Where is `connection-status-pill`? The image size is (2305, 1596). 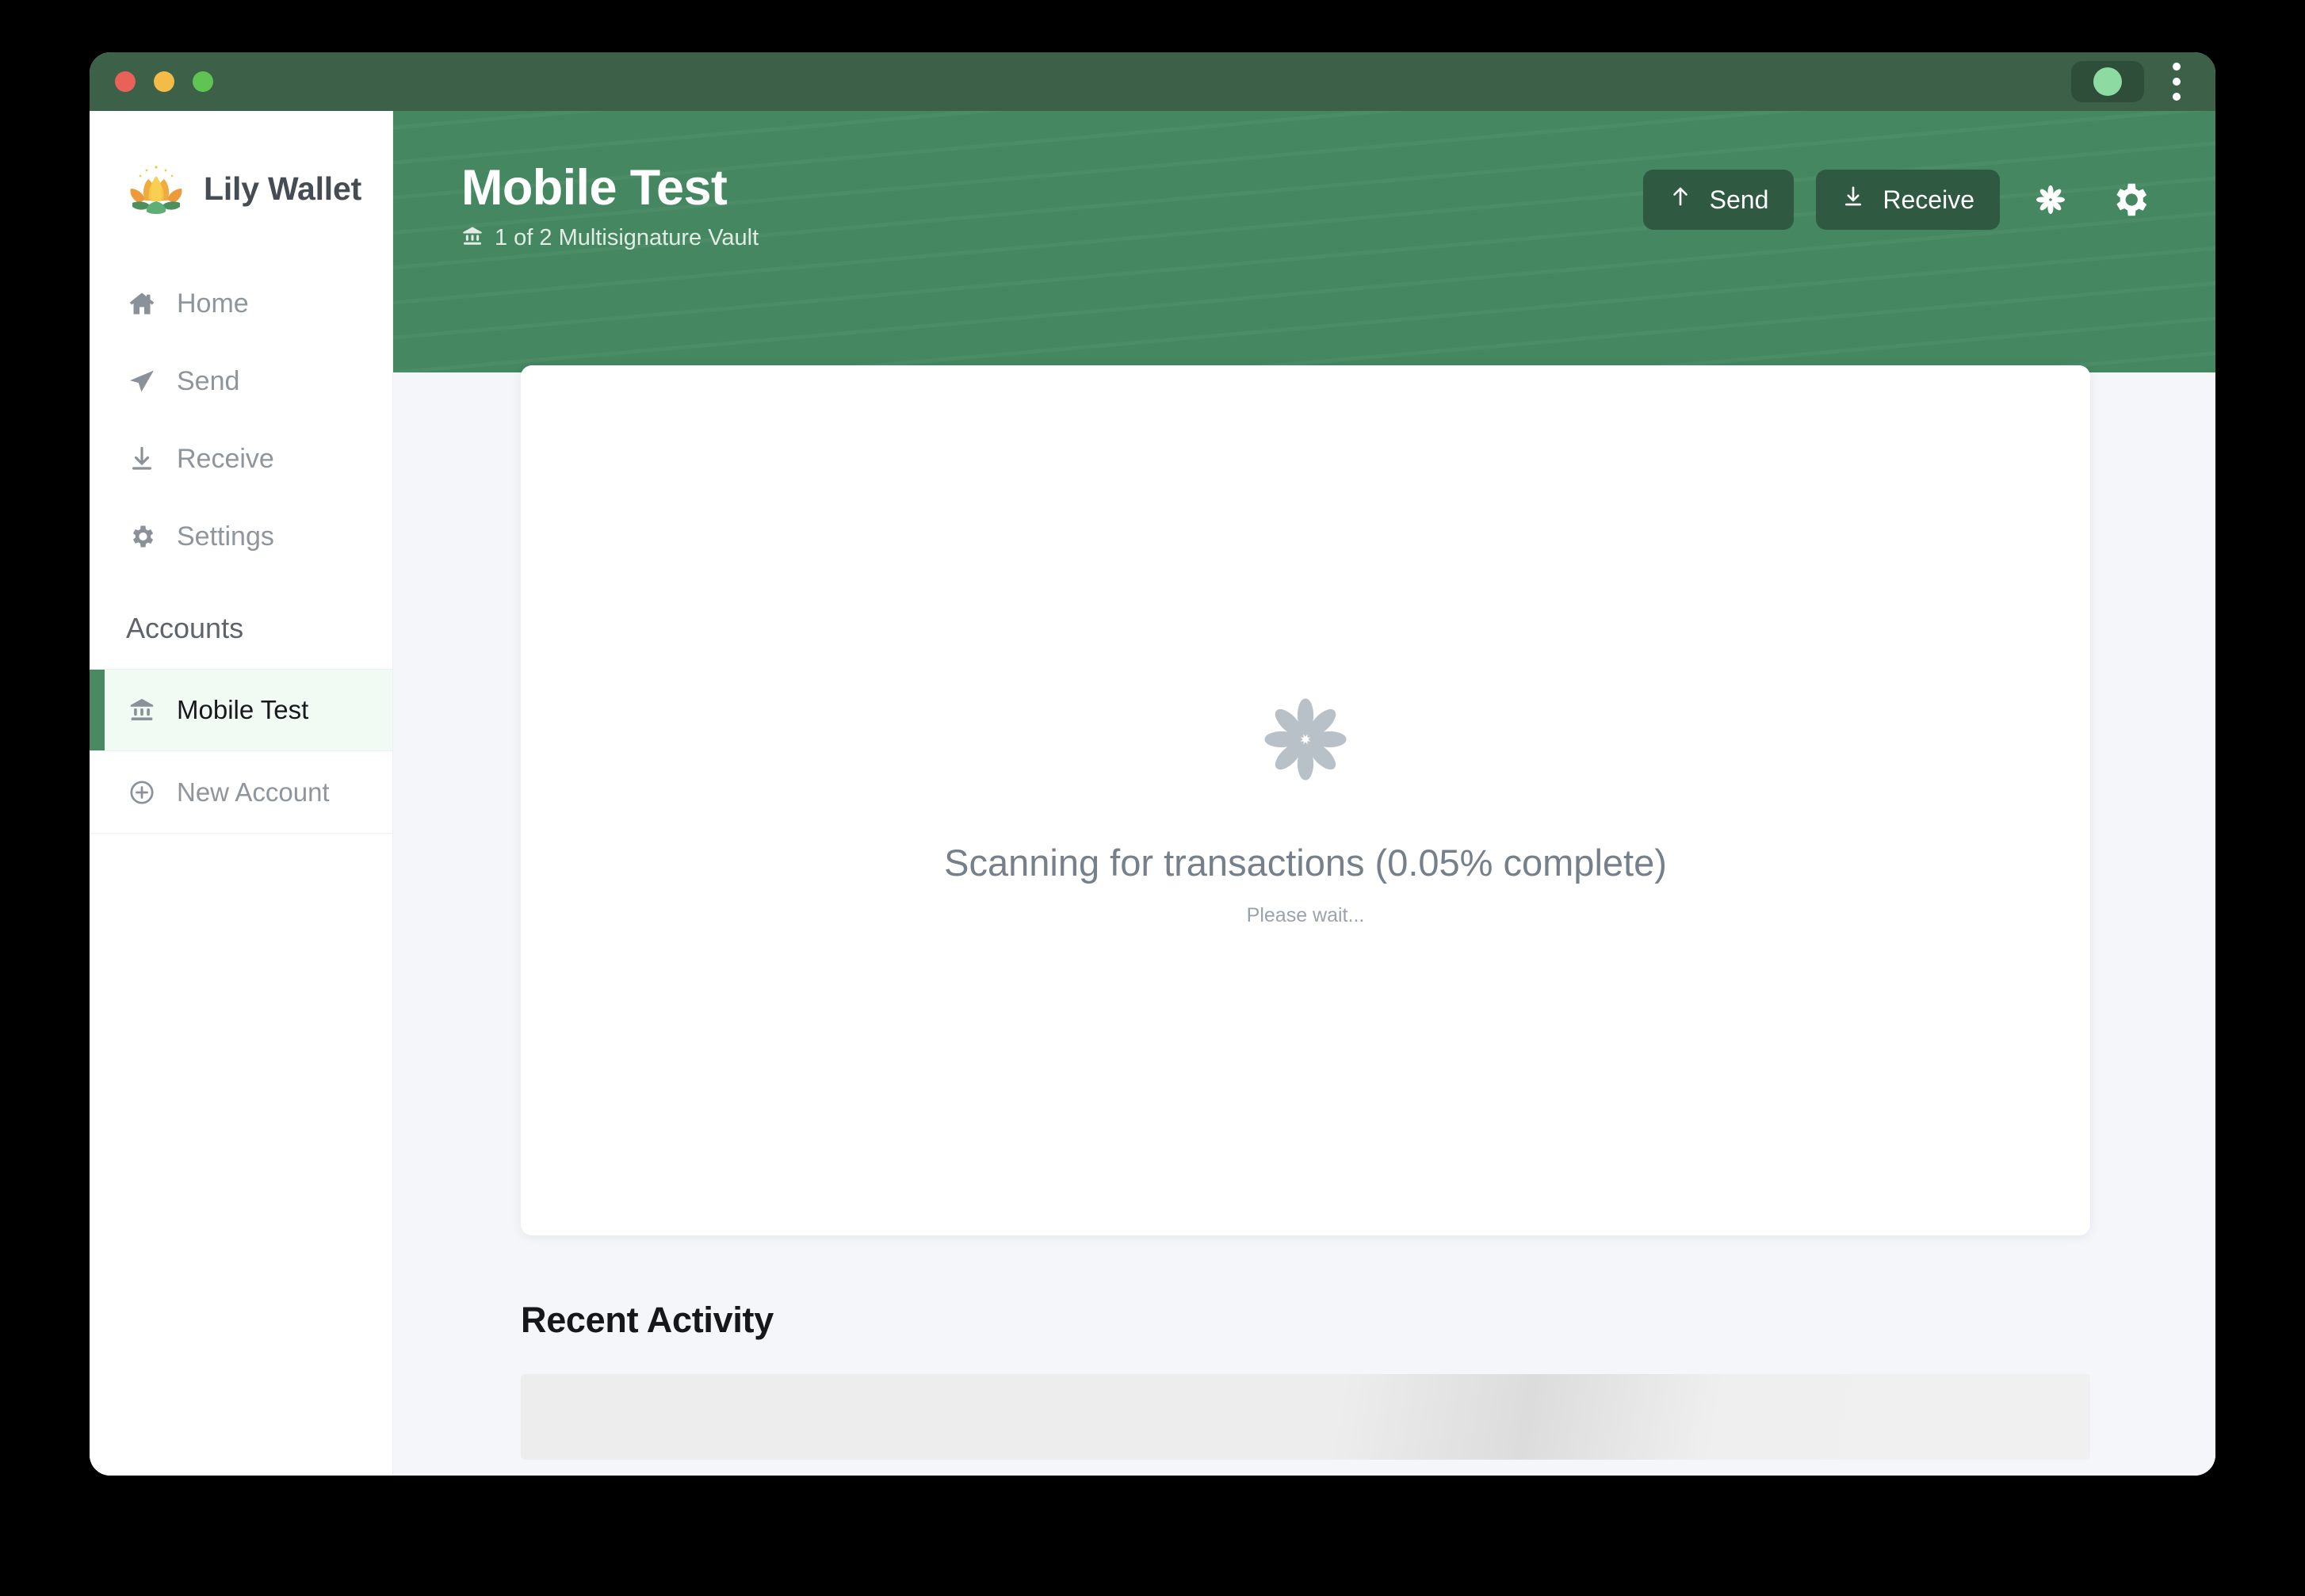 connection-status-pill is located at coordinates (2108, 81).